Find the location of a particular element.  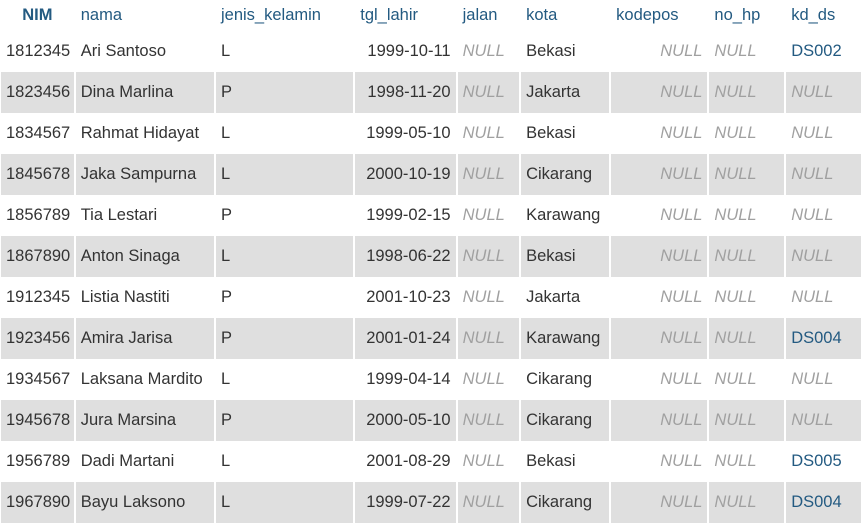

cell-kd-ds: DS005 is located at coordinates (823, 461).